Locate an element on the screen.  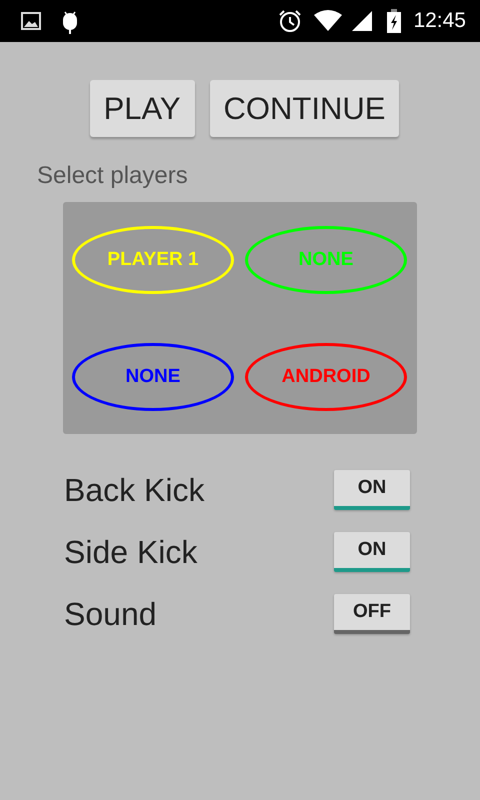
image-icon is located at coordinates (31, 21).